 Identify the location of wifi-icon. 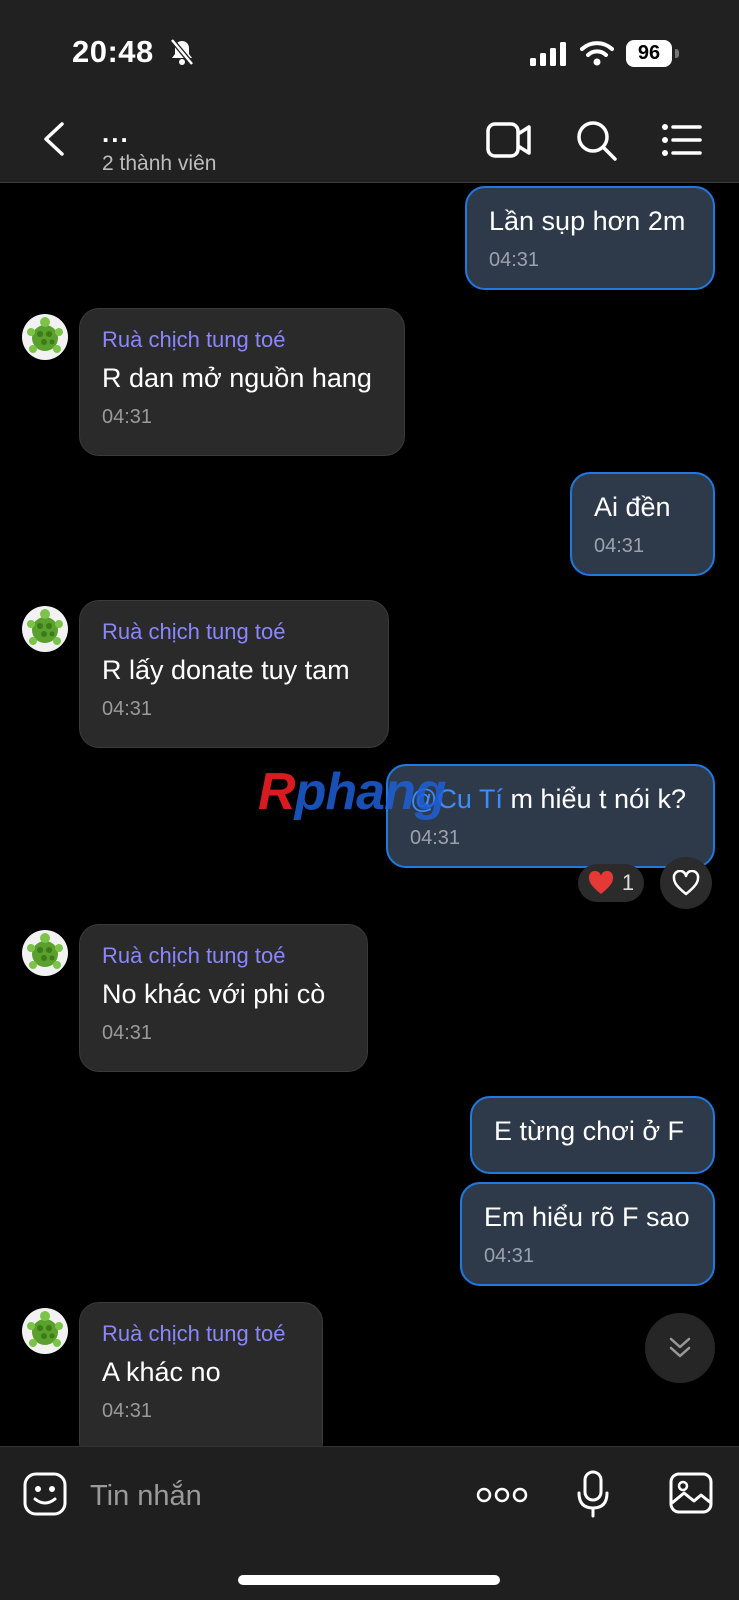
(597, 53).